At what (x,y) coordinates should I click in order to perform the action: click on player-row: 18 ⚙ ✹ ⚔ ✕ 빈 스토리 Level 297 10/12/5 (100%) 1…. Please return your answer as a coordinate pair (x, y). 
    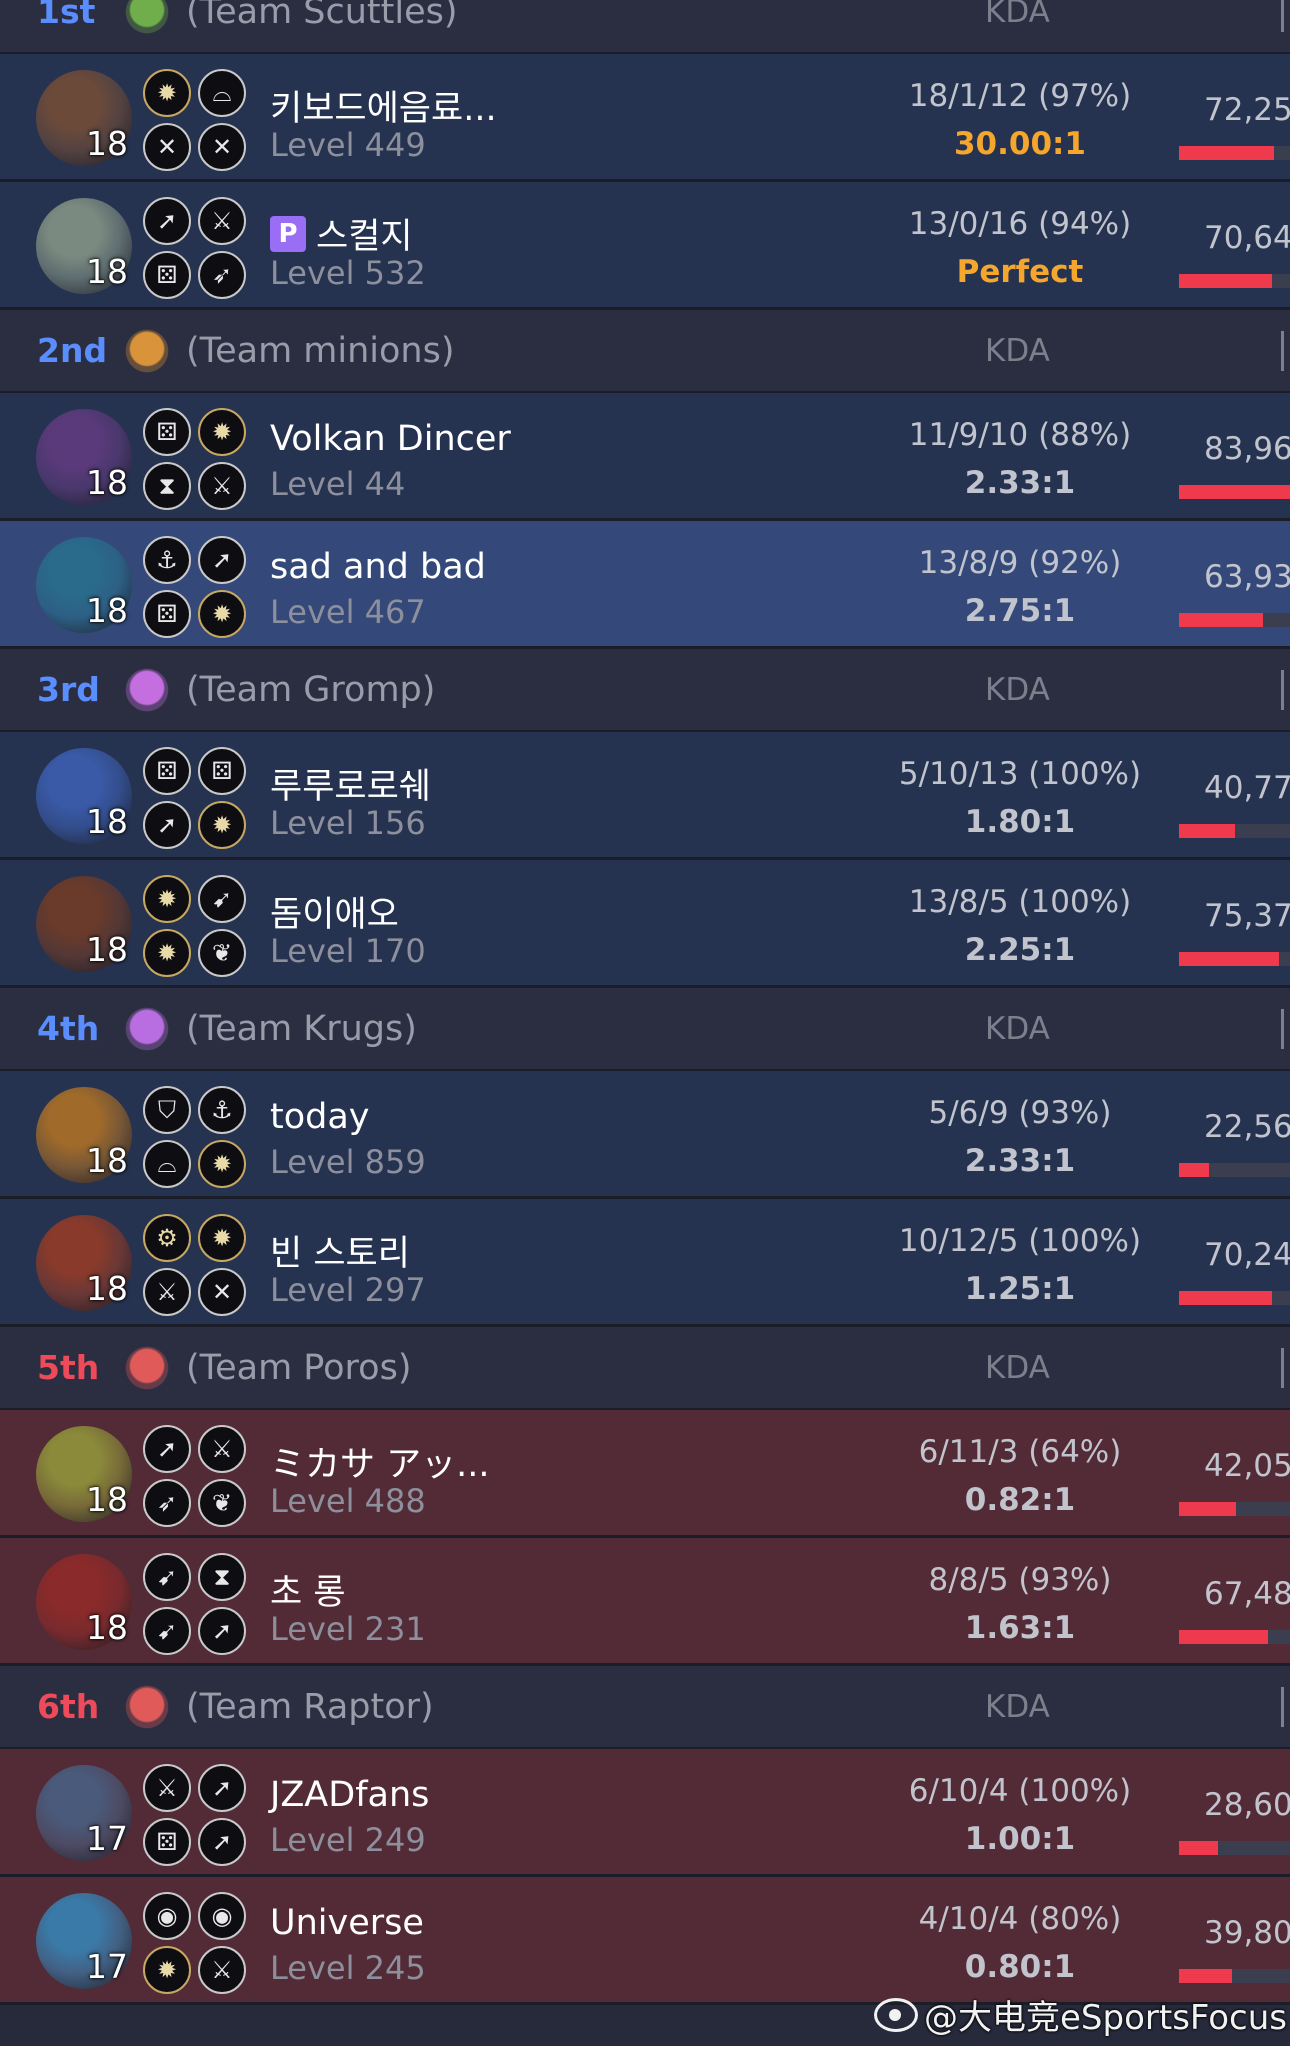
    Looking at the image, I should click on (645, 1263).